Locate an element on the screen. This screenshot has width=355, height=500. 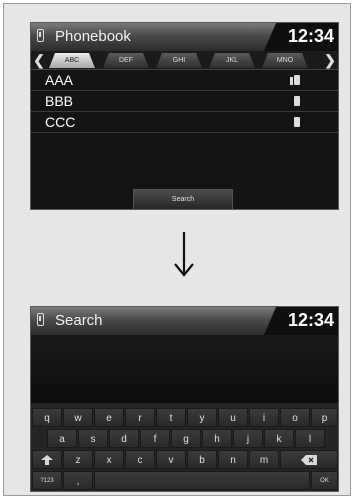
down-arrow-icon is located at coordinates (184, 254).